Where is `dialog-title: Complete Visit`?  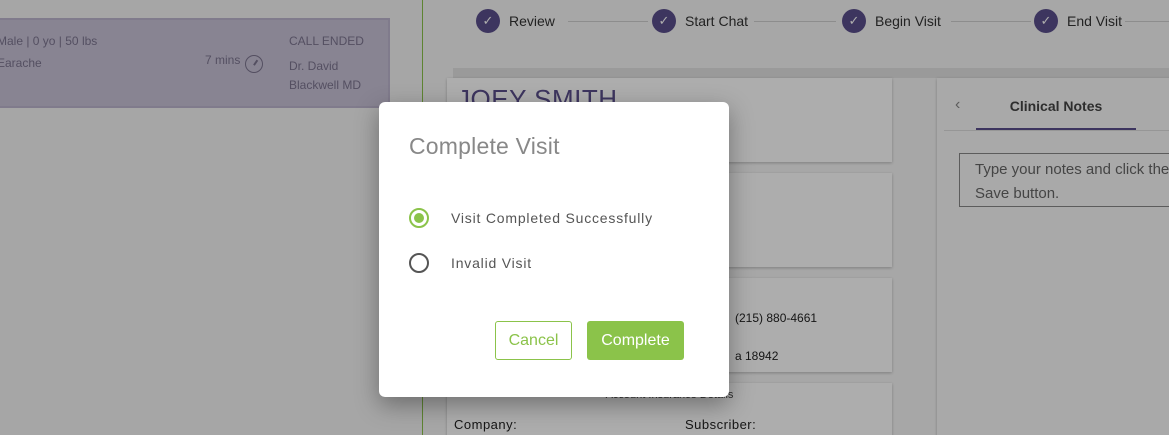
dialog-title: Complete Visit is located at coordinates (484, 146).